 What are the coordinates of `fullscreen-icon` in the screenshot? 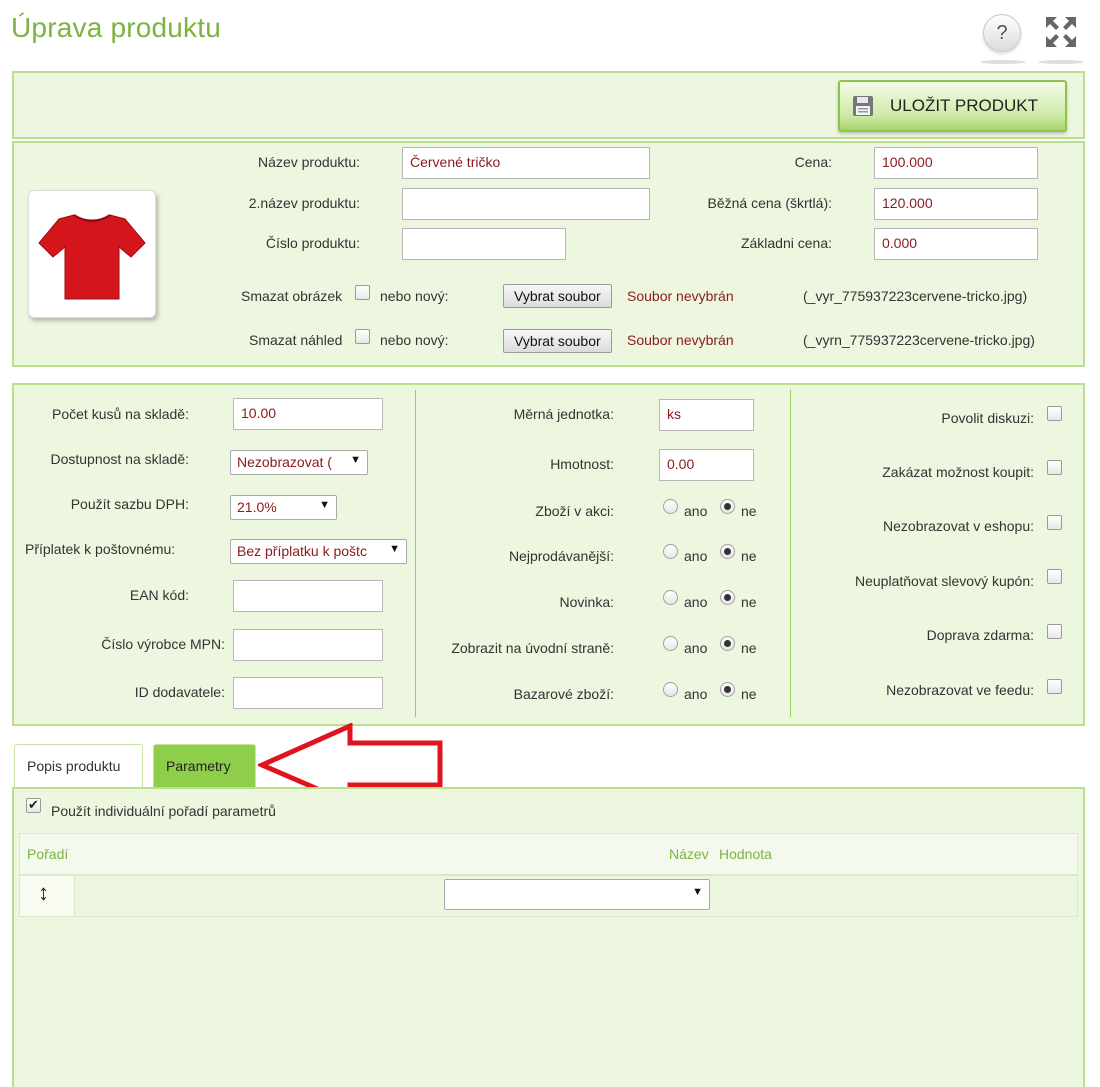 It's located at (1061, 32).